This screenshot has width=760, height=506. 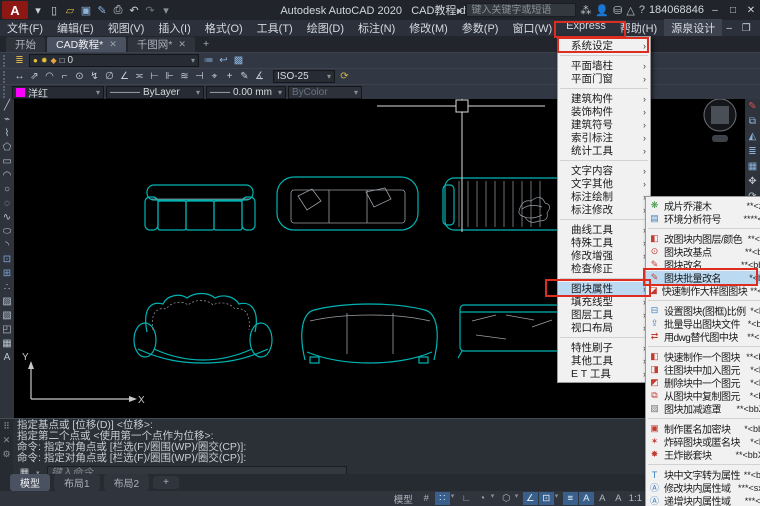 What do you see at coordinates (7, 246) in the screenshot?
I see `ellipse-arc-icon: ◝` at bounding box center [7, 246].